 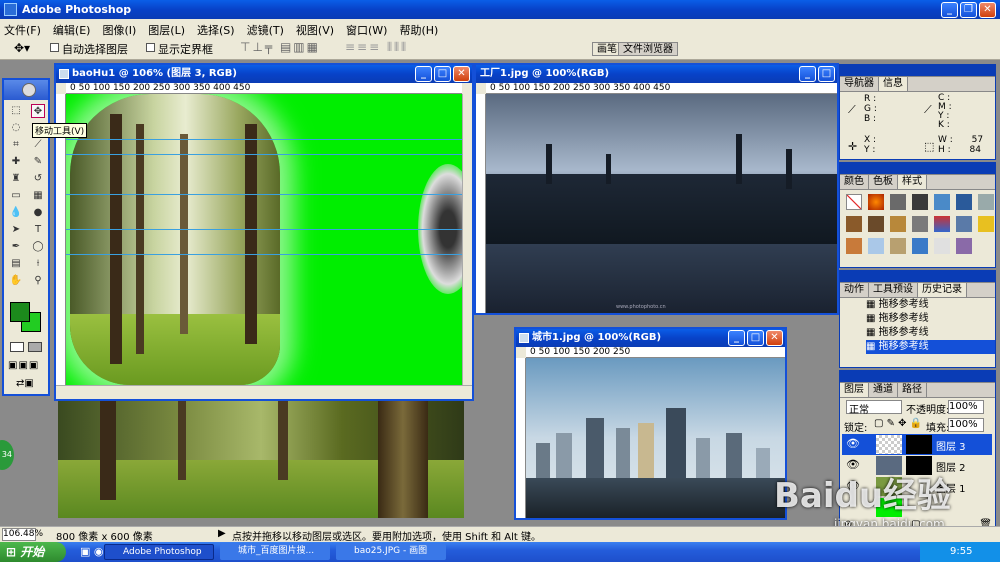 I want to click on move-tool-icon: ✥▾, so click(x=22, y=48).